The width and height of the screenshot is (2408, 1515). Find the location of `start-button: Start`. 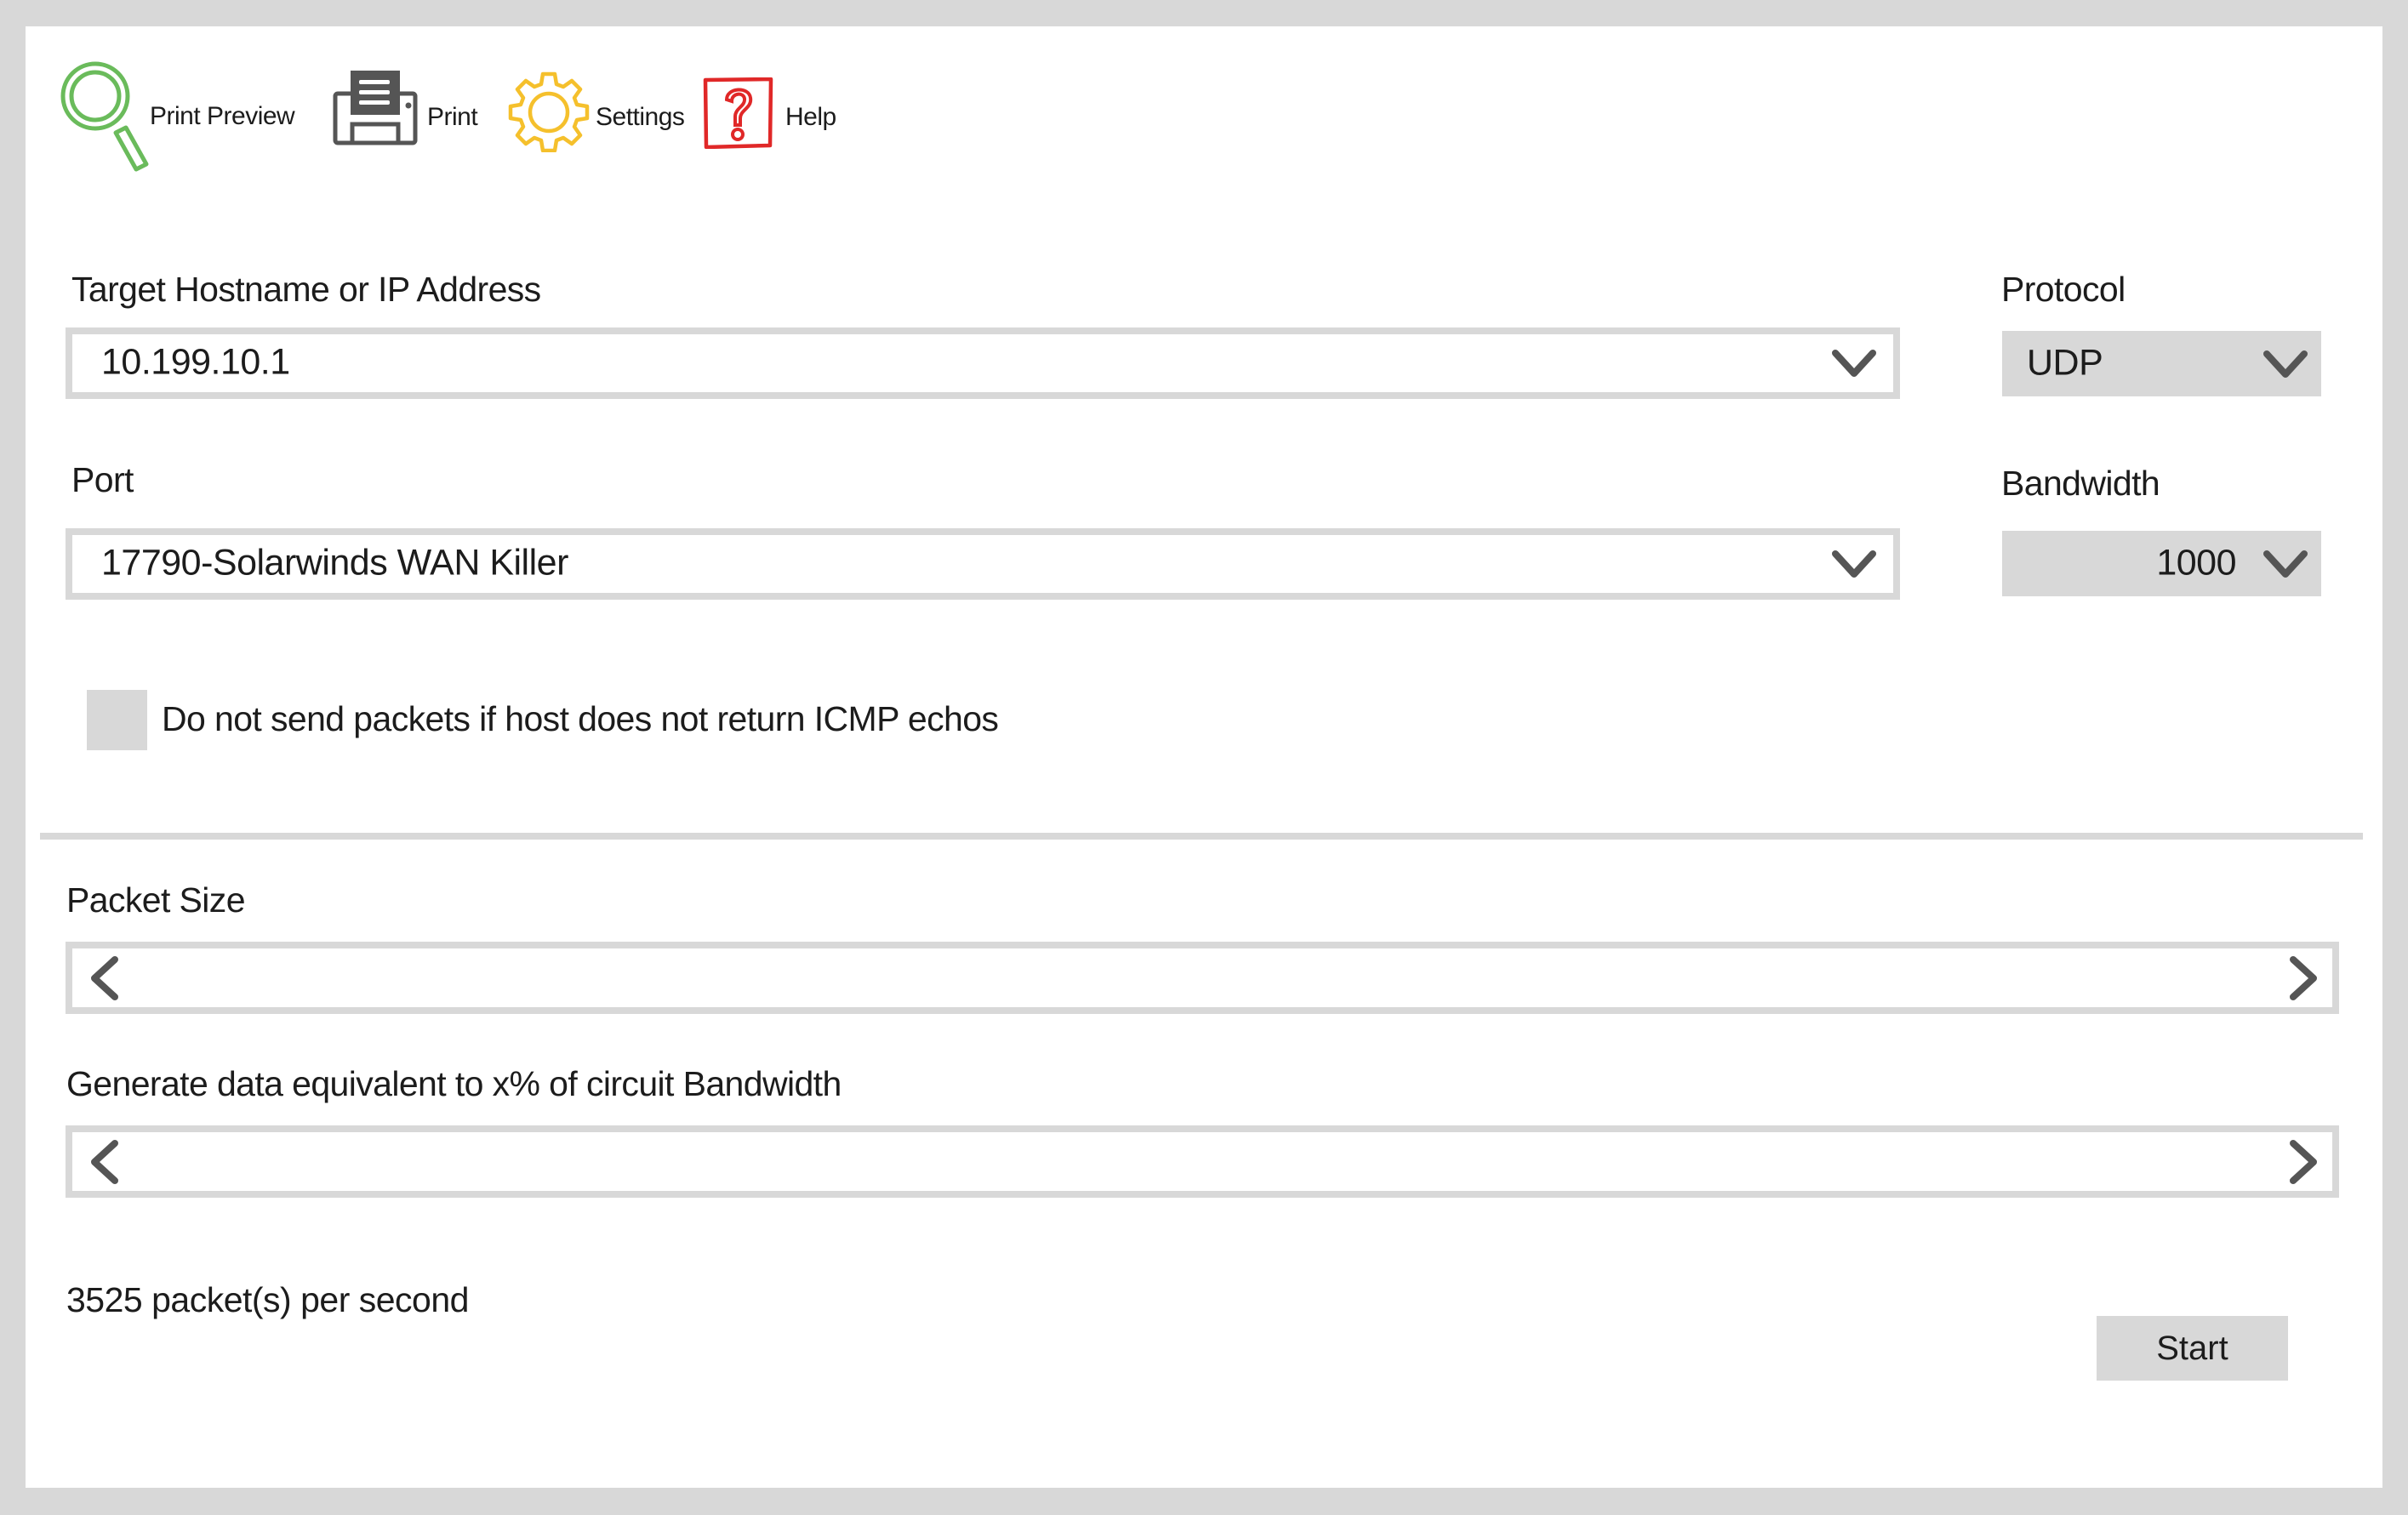

start-button: Start is located at coordinates (2192, 1349).